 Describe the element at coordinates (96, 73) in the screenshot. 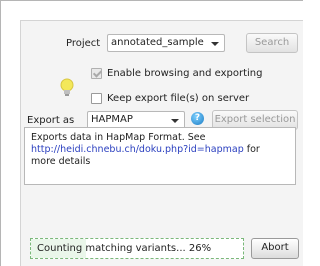

I see `enable-browsing-checkbox` at that location.